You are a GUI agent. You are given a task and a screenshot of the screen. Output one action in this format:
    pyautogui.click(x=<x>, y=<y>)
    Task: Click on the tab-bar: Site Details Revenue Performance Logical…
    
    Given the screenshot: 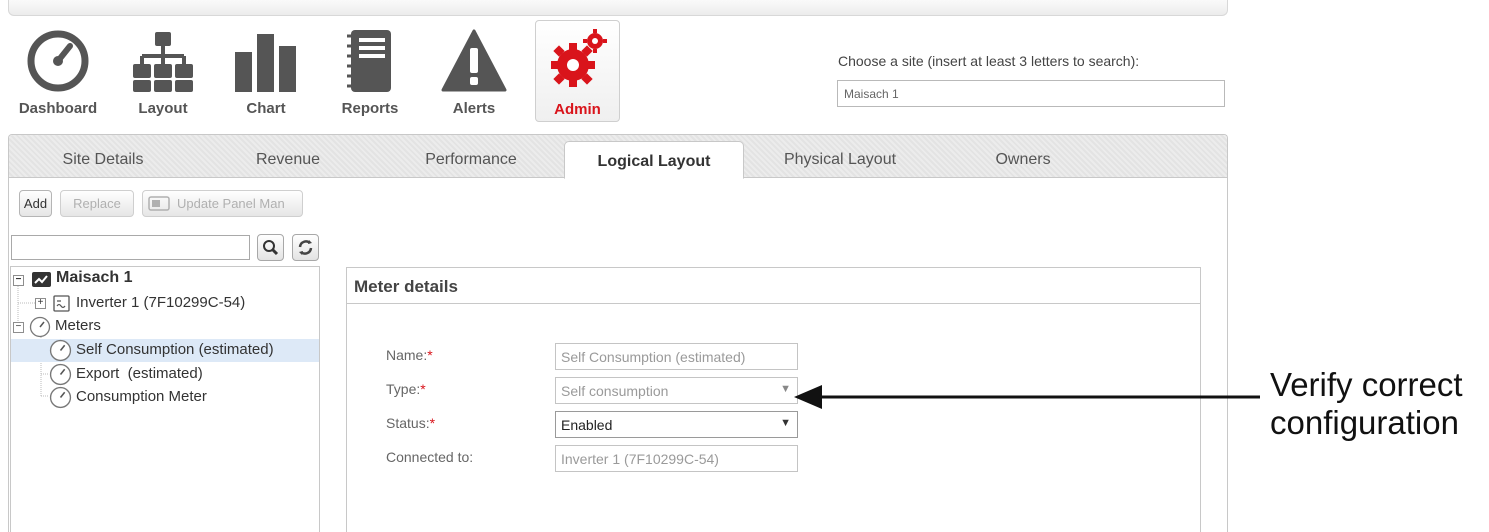 What is the action you would take?
    pyautogui.click(x=618, y=157)
    